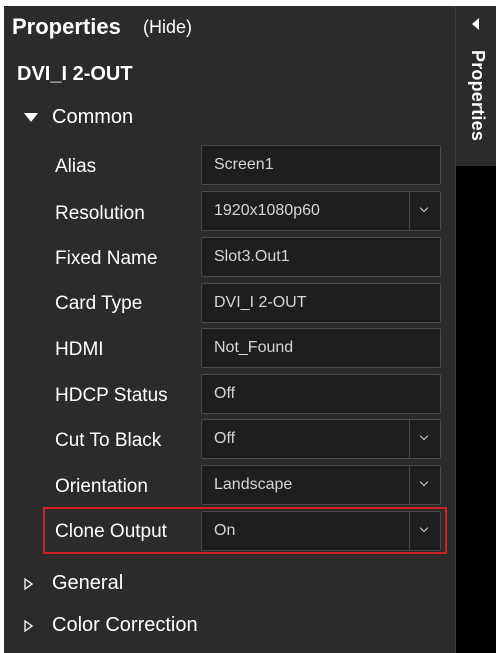  Describe the element at coordinates (321, 348) in the screenshot. I see `hdmi-field: Not_Found` at that location.